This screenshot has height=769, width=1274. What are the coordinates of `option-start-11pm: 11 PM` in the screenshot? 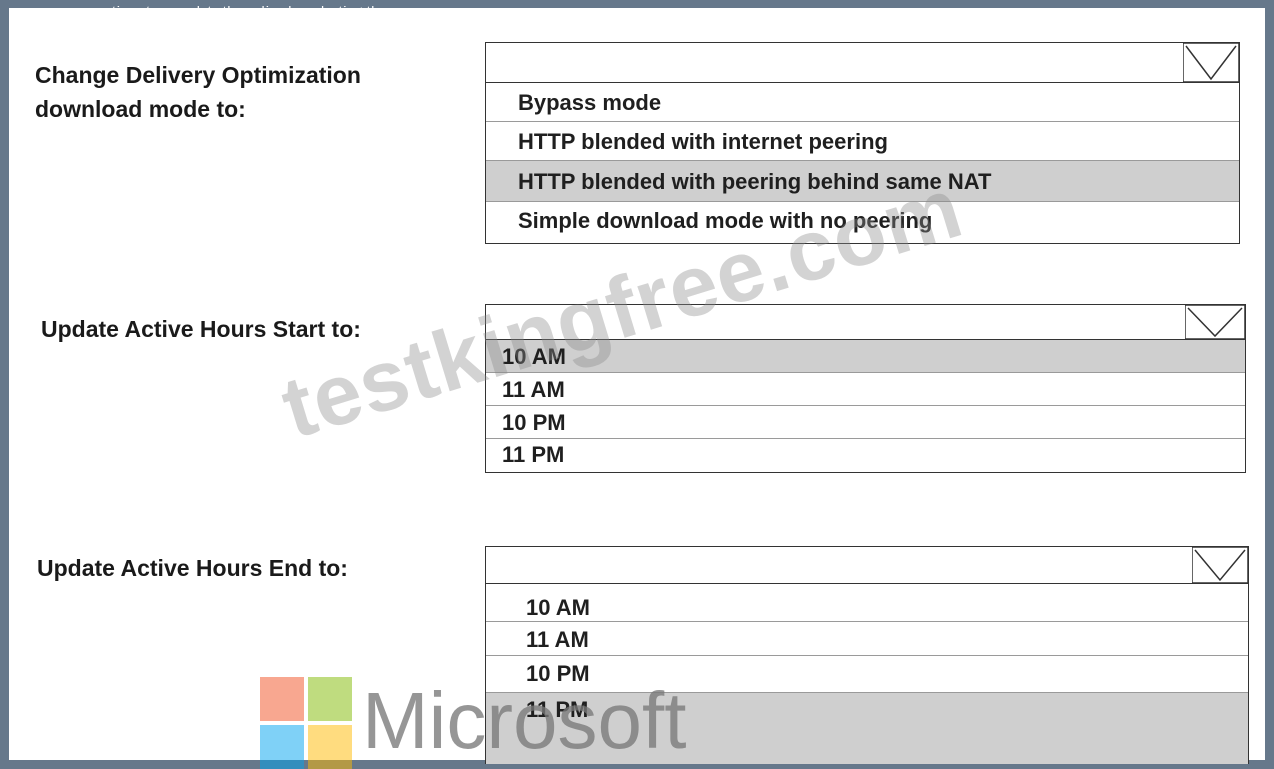 It's located at (865, 455).